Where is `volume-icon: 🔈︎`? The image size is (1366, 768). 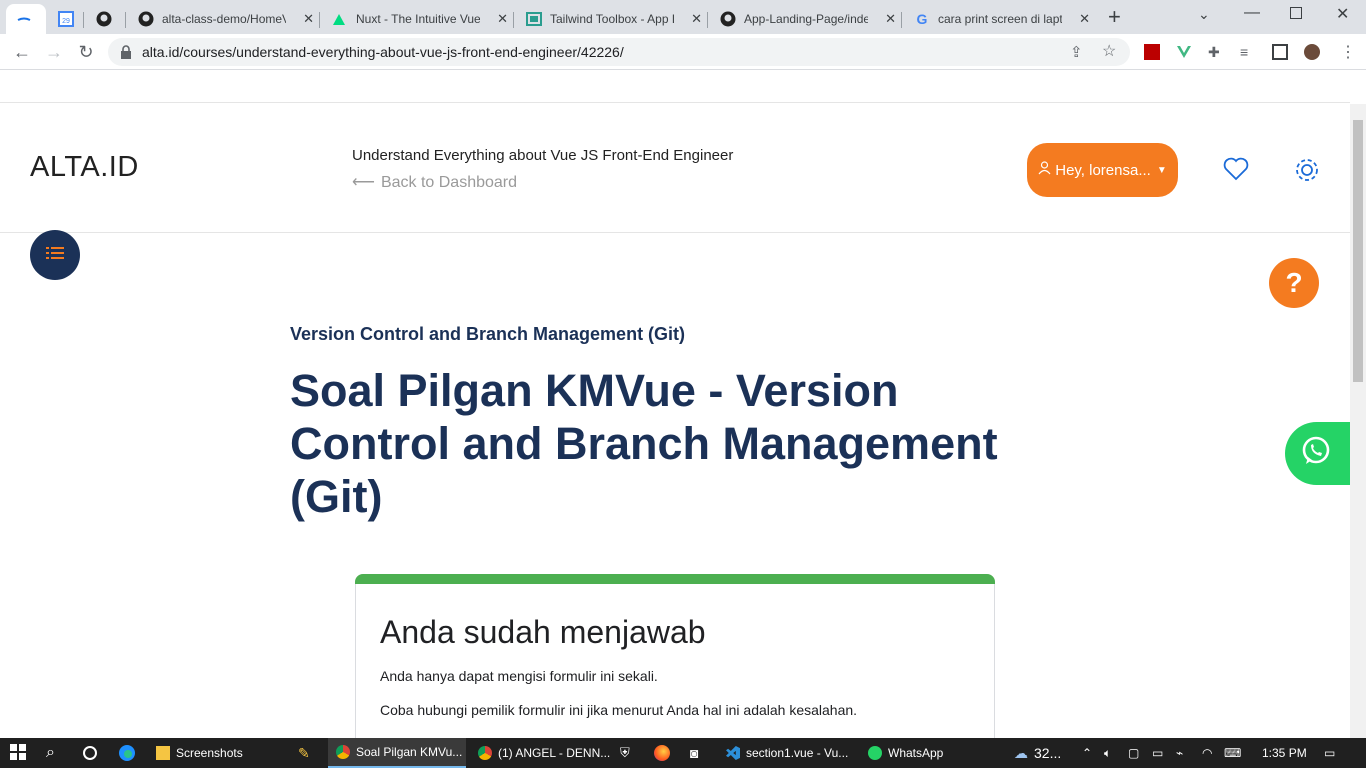
volume-icon: 🔈︎ is located at coordinates (1107, 753).